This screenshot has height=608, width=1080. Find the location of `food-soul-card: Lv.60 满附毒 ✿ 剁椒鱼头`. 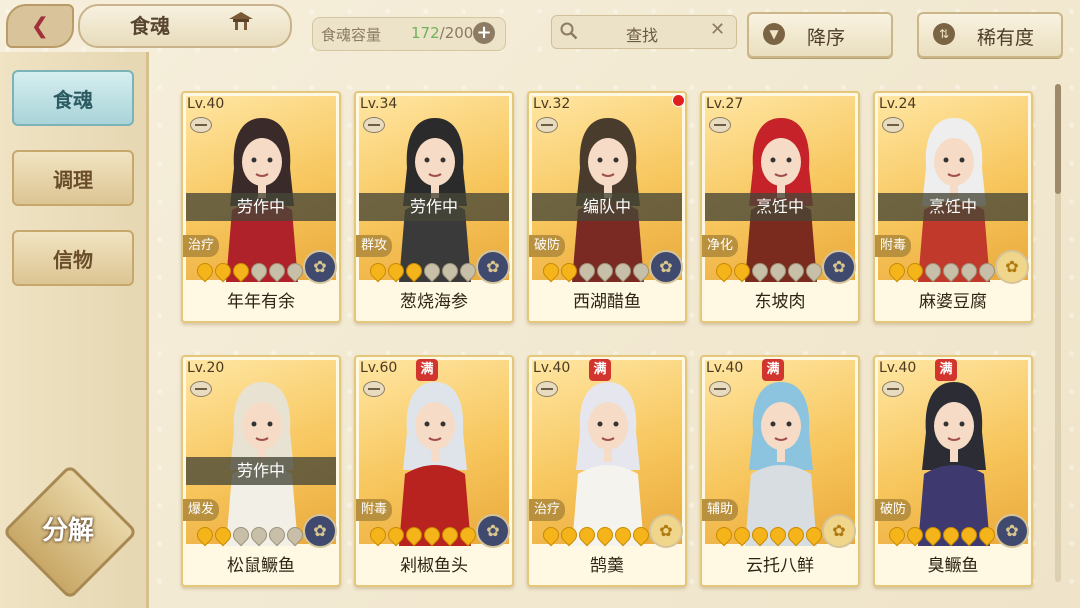

food-soul-card: Lv.60 满附毒 ✿ 剁椒鱼头 is located at coordinates (434, 471).